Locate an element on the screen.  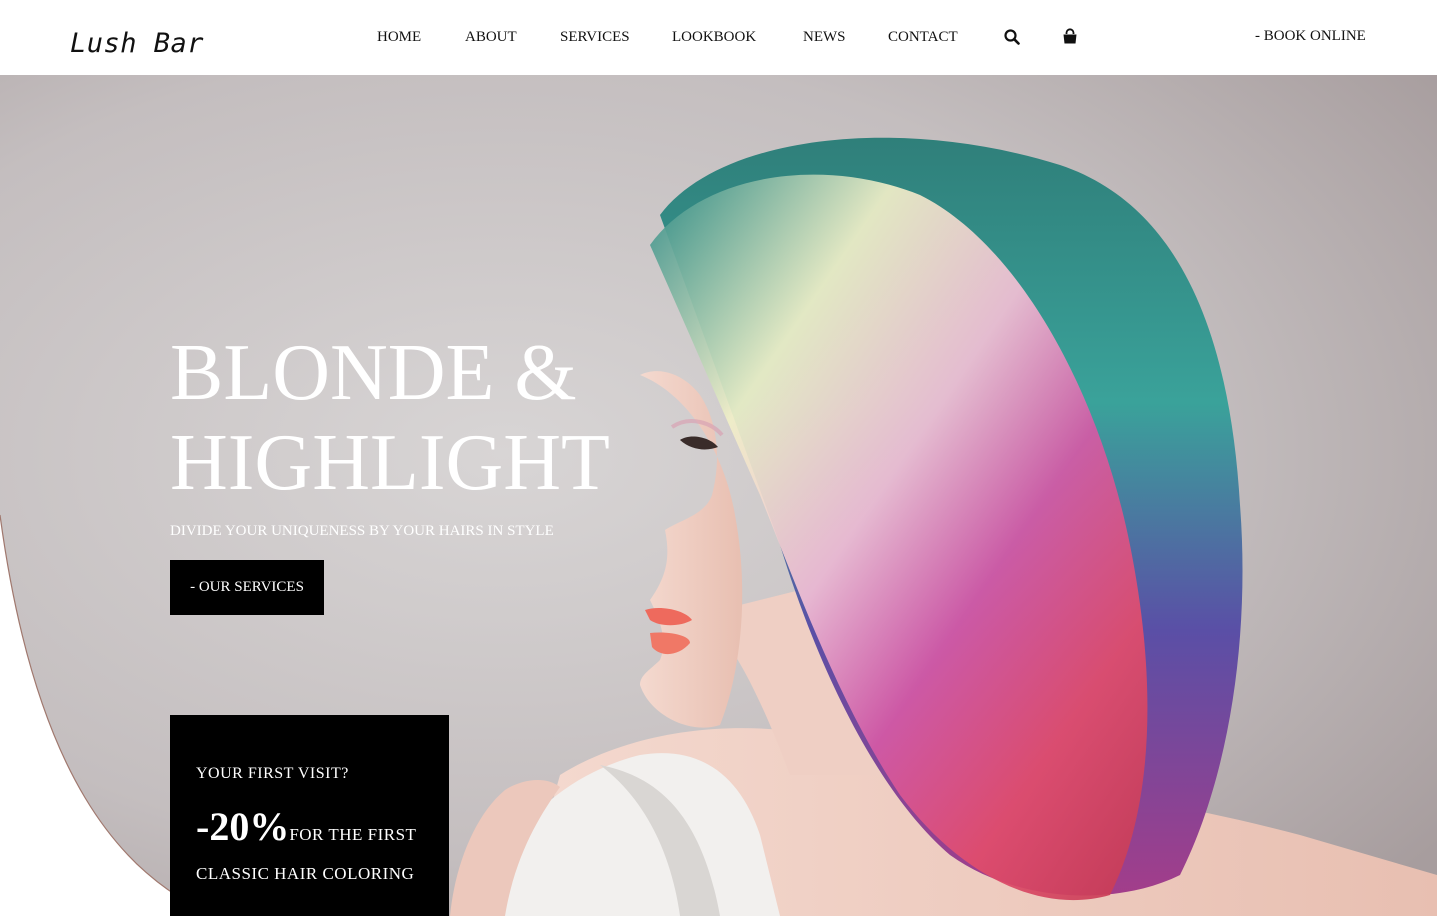
promo-heading: YOUR FIRST VISIT? is located at coordinates (272, 773).